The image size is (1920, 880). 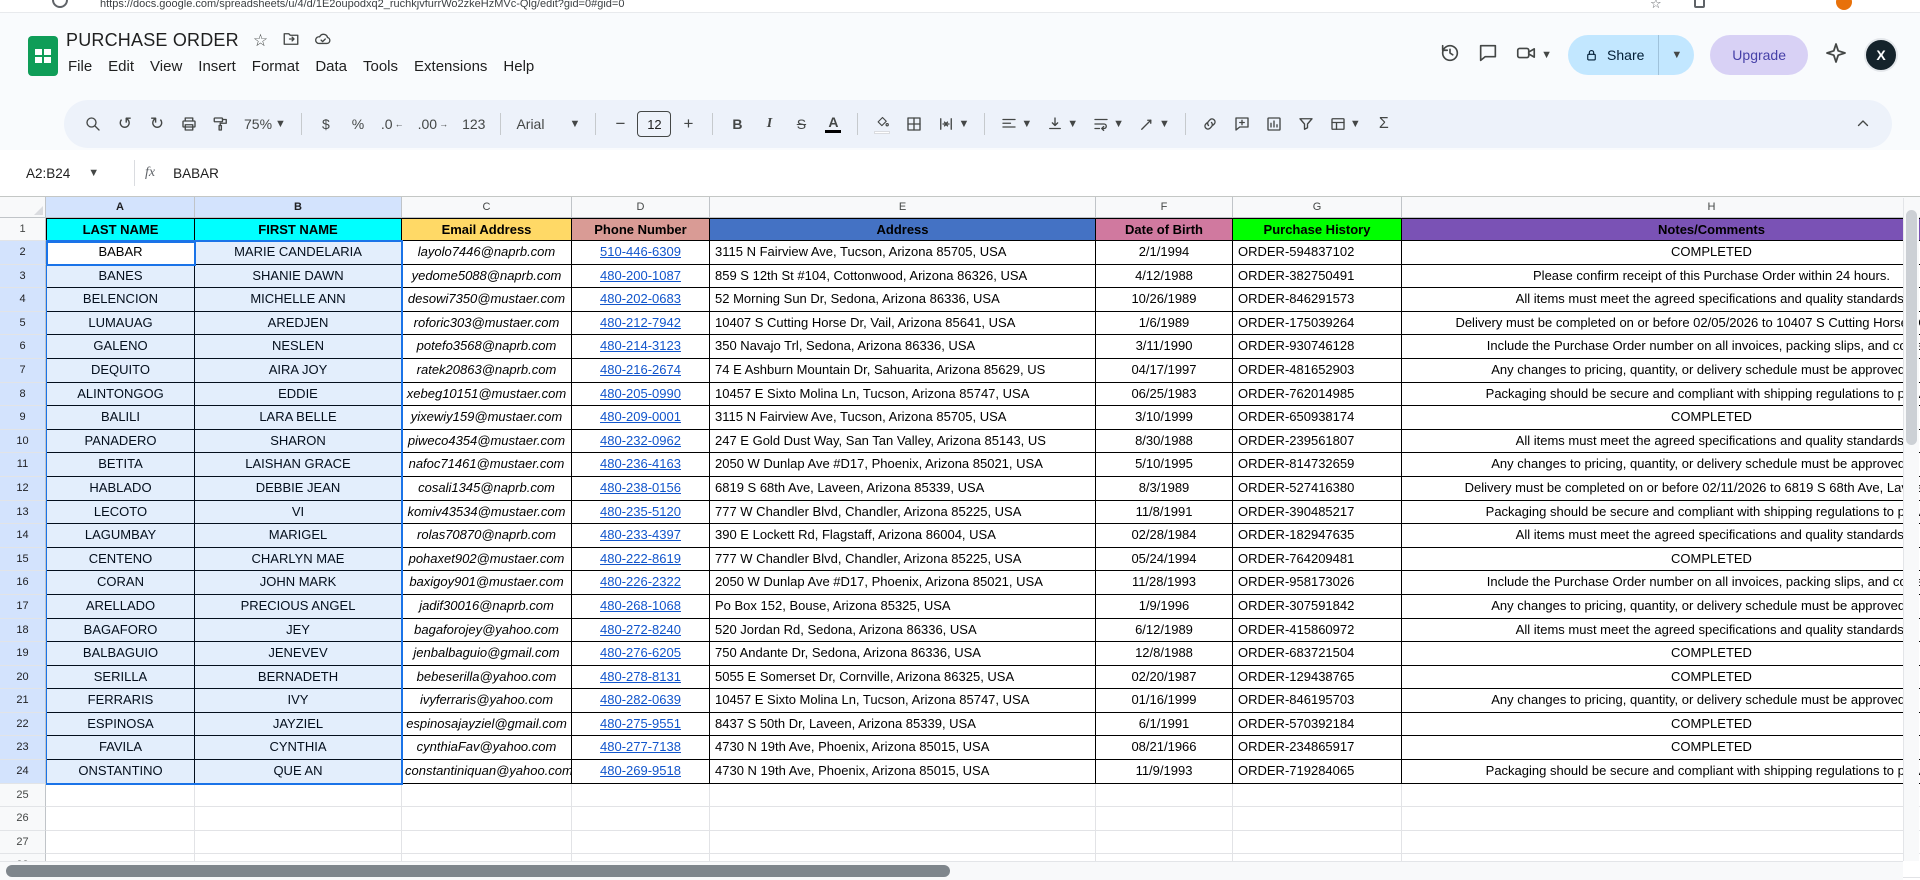 I want to click on cell-first-name: BERNADETH, so click(x=298, y=677).